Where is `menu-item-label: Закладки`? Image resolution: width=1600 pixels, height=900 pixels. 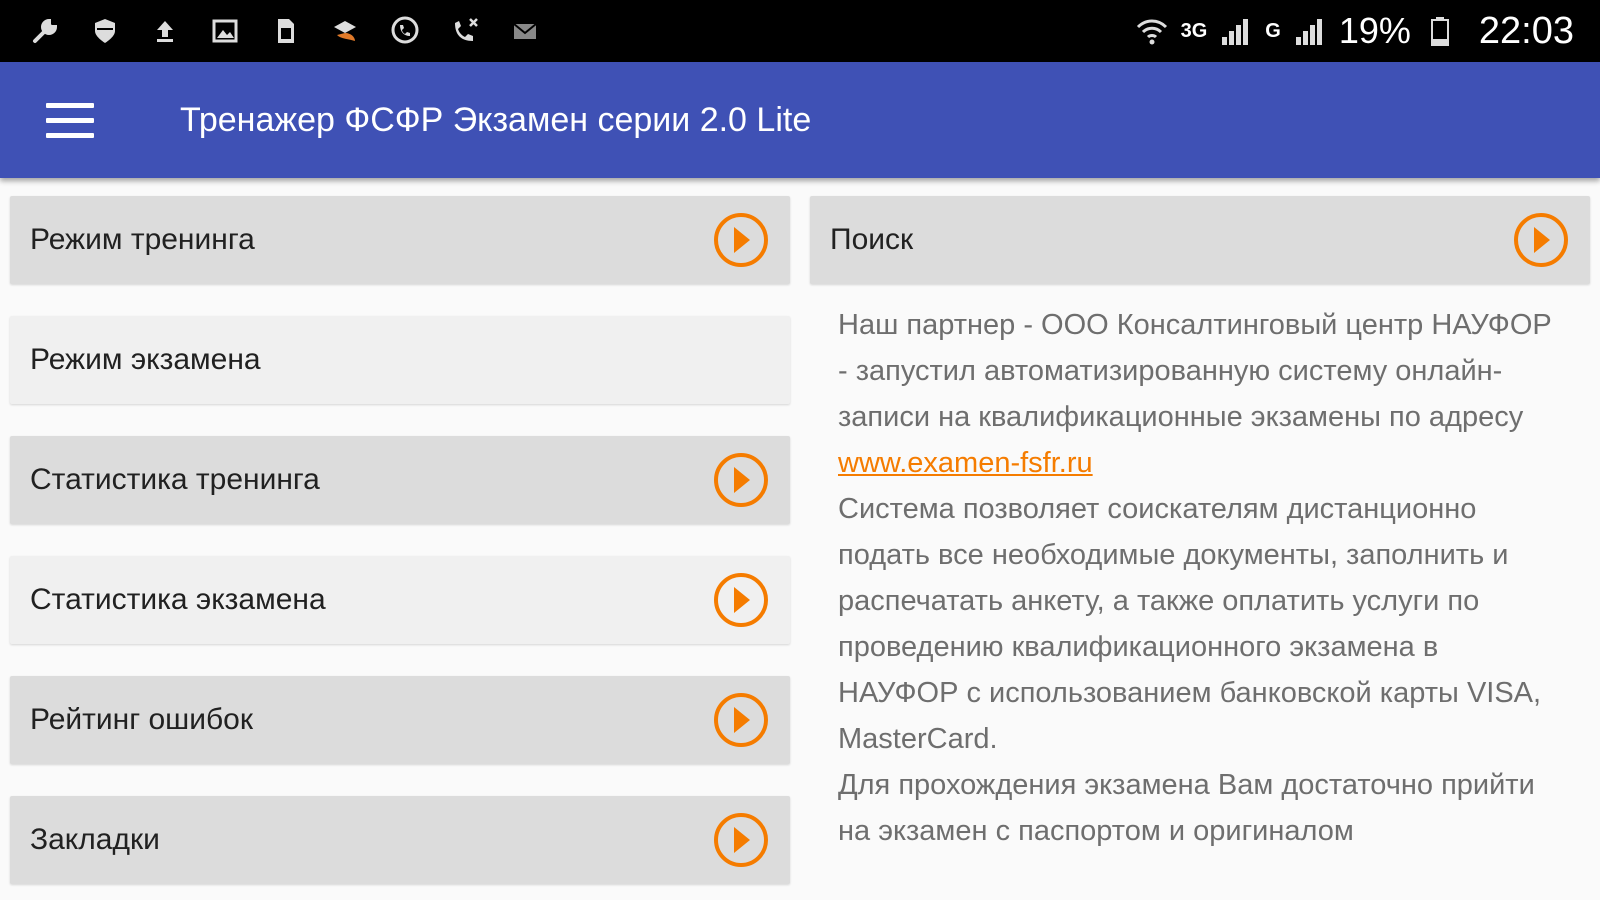 menu-item-label: Закладки is located at coordinates (95, 839).